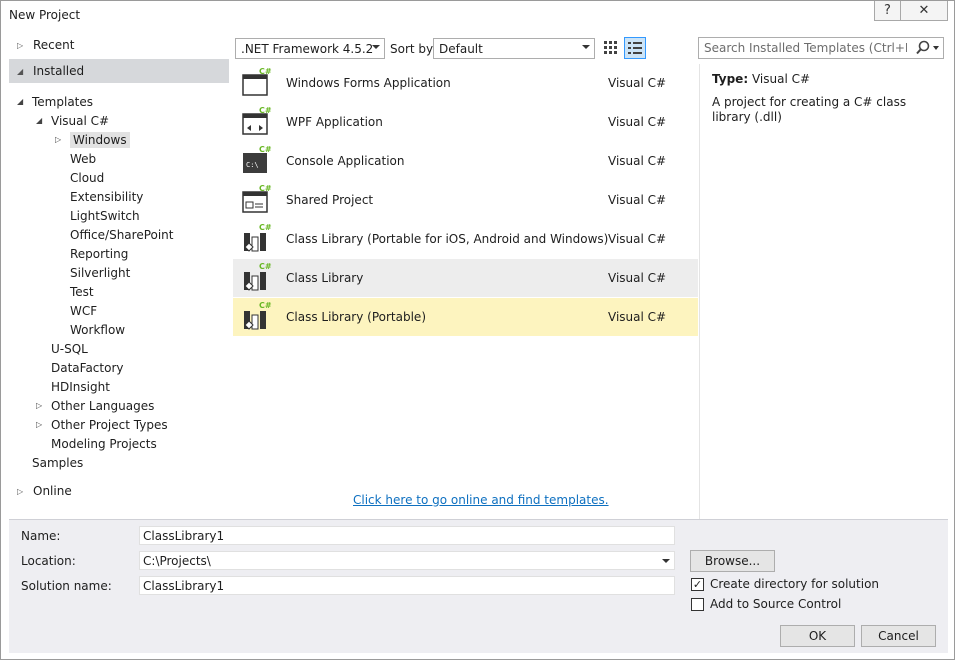 This screenshot has width=955, height=660. I want to click on tree-item: Reporting, so click(91, 253).